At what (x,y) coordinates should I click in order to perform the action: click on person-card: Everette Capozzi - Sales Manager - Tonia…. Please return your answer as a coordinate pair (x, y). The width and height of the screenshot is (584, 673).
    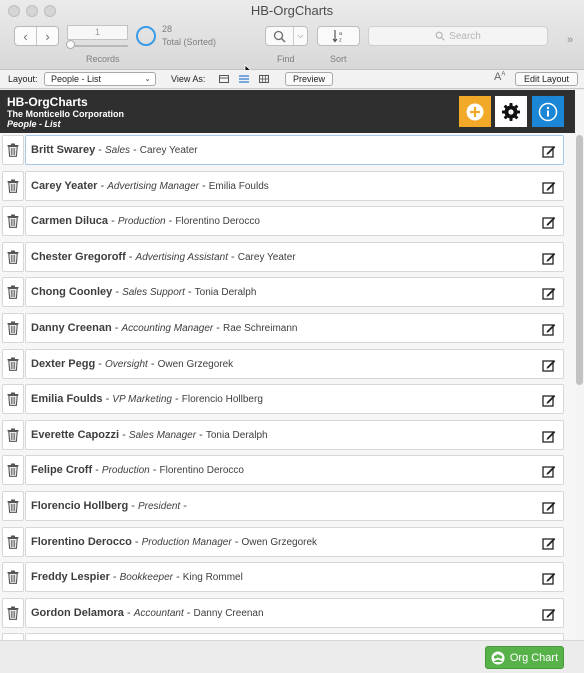
    Looking at the image, I should click on (294, 434).